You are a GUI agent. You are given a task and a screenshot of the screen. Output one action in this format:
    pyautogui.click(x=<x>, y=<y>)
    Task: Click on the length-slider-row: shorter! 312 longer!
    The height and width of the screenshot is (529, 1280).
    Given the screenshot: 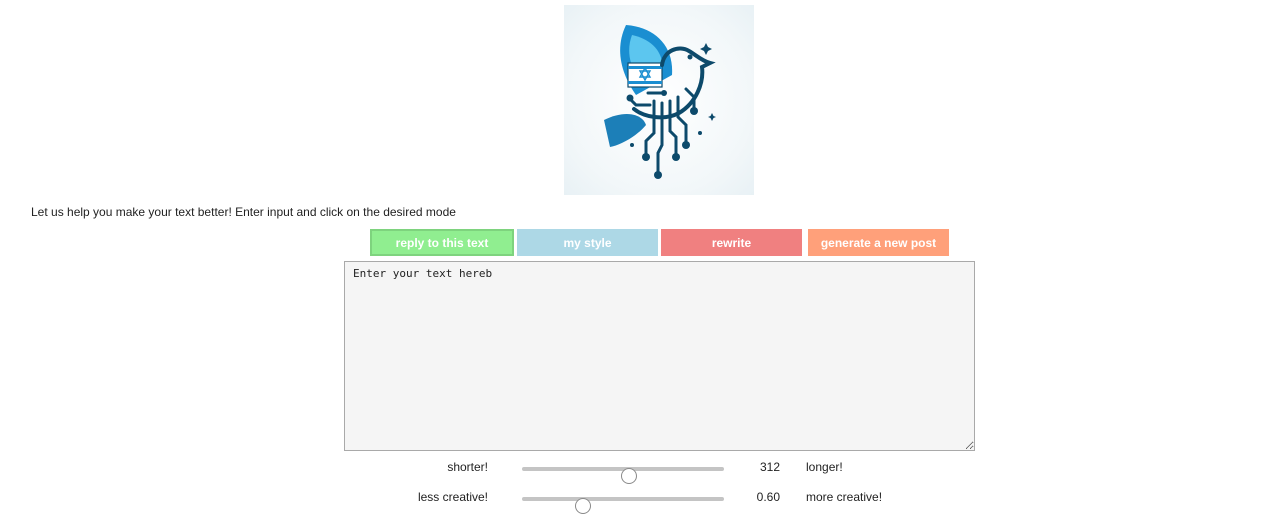 What is the action you would take?
    pyautogui.click(x=659, y=471)
    